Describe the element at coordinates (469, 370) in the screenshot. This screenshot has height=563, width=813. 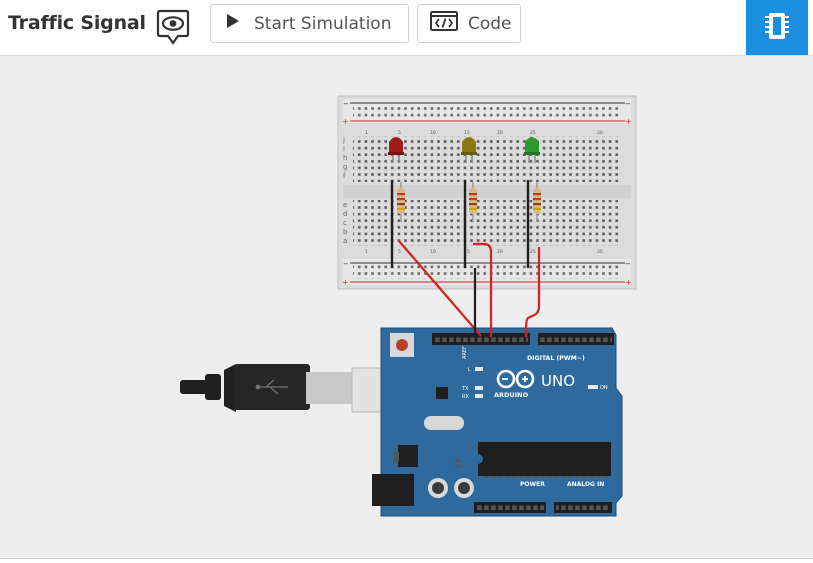
I see `l-label: L` at that location.